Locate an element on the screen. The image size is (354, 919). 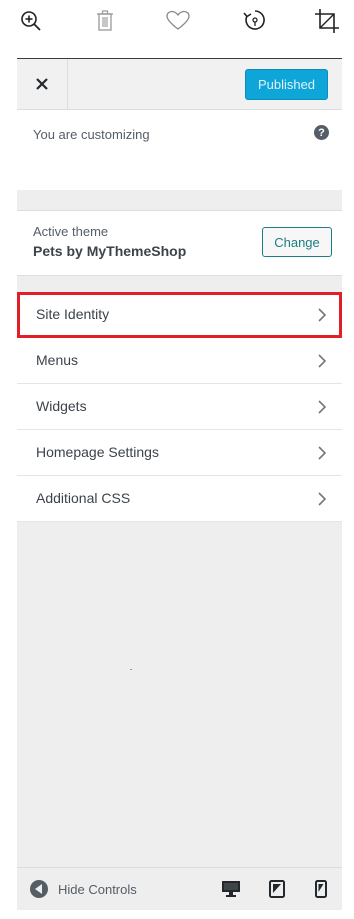
menu-item-label: Additional CSS is located at coordinates (83, 498).